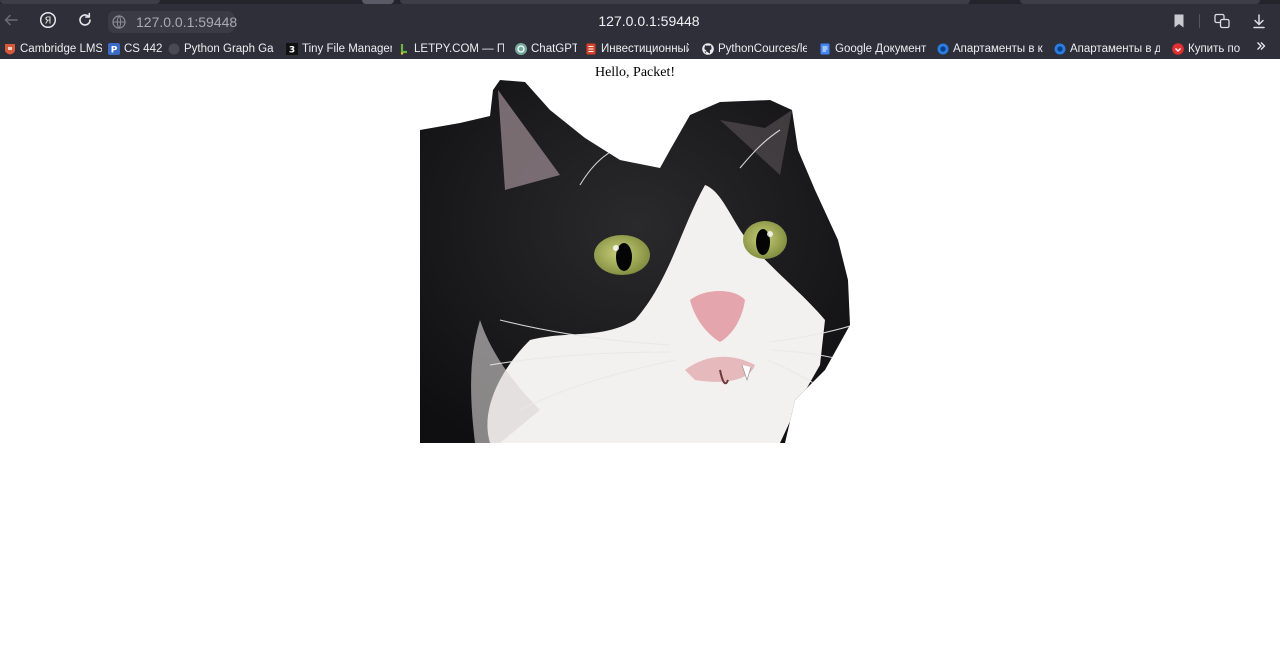 The image size is (1280, 663). Describe the element at coordinates (881, 48) in the screenshot. I see `bookmark-label: Google Документы` at that location.